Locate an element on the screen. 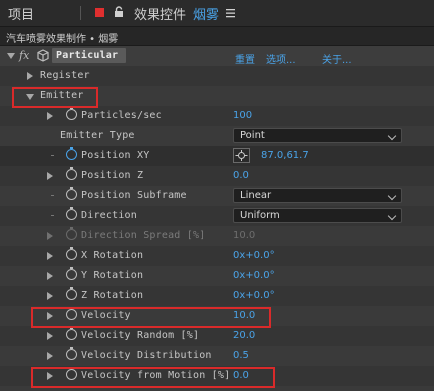  param-value: 100 is located at coordinates (242, 115).